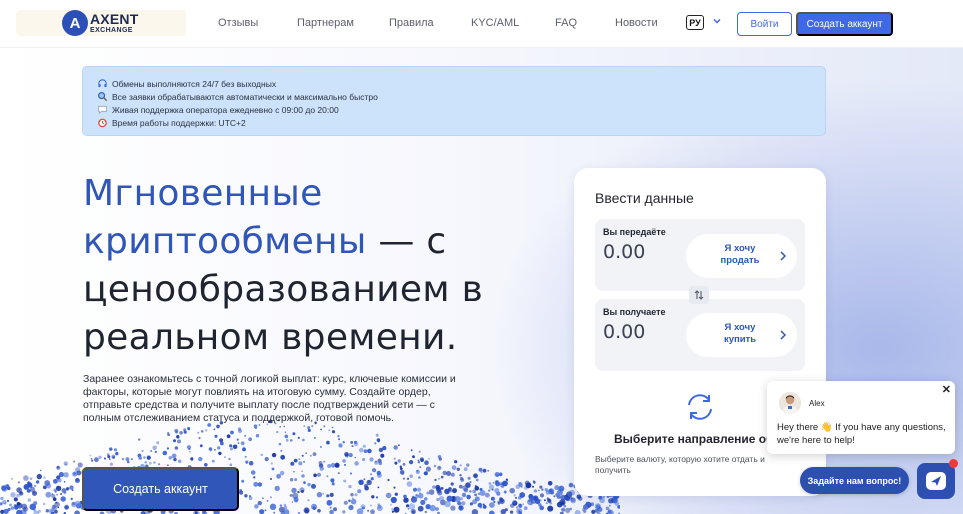 The width and height of the screenshot is (963, 514). I want to click on send-field: Вы передаёте 0.00 Я хочу продать, so click(700, 255).